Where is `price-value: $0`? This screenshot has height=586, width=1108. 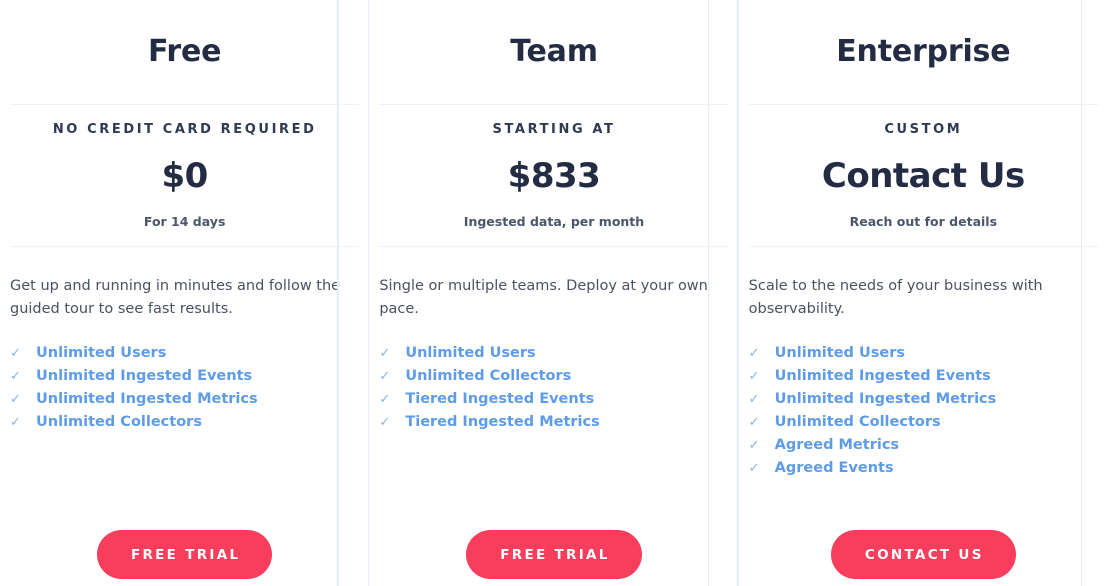 price-value: $0 is located at coordinates (185, 176).